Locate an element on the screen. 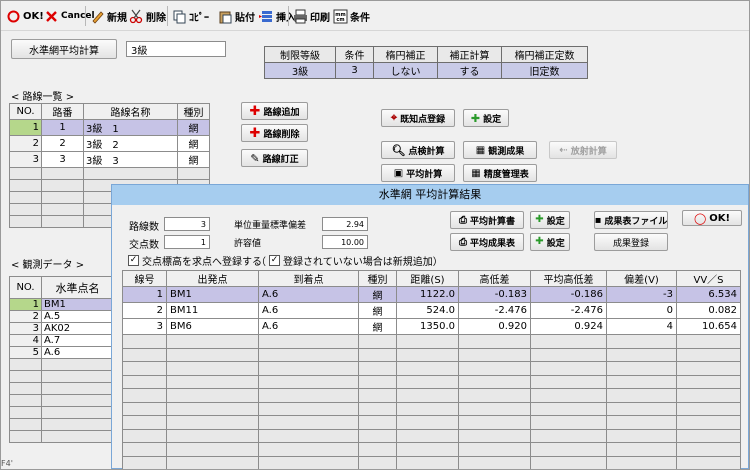  col-height-diff: 高低差 is located at coordinates (494, 278).